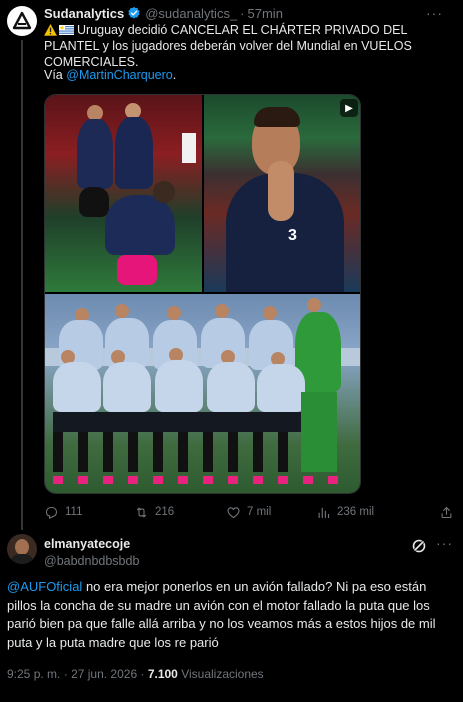 The image size is (463, 702). Describe the element at coordinates (44, 586) in the screenshot. I see `reply-mention-link: @AUFOficial` at that location.